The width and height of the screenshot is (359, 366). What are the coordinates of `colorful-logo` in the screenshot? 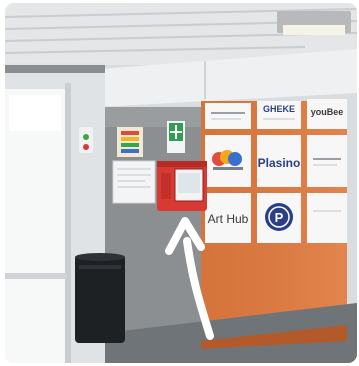 It's located at (227, 160).